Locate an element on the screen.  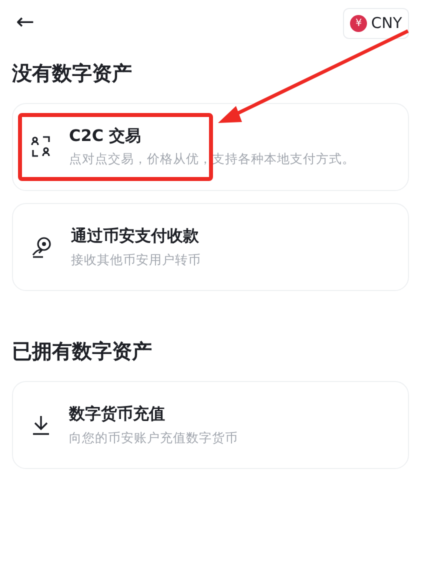
option-title: C2C 交易 is located at coordinates (105, 136).